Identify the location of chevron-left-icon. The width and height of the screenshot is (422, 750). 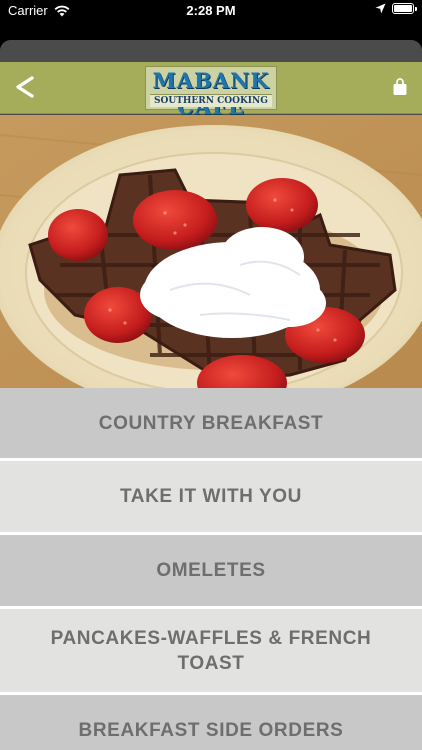
(25, 87).